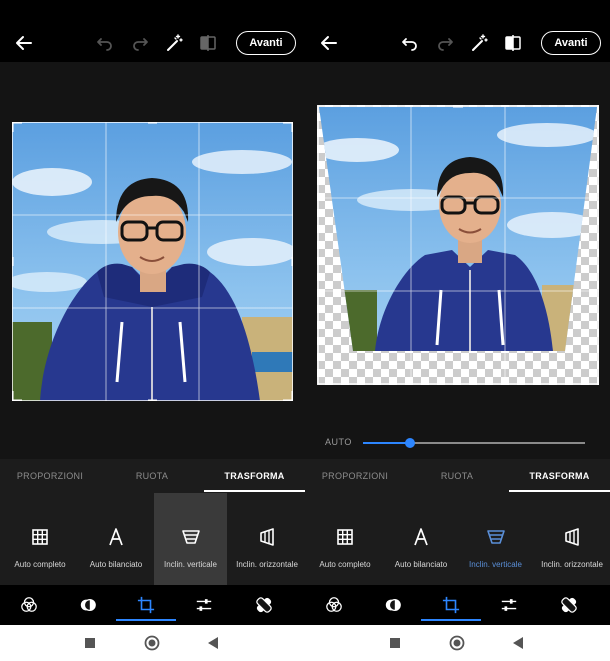 The width and height of the screenshot is (610, 661). Describe the element at coordinates (474, 443) in the screenshot. I see `auto-slider-track` at that location.